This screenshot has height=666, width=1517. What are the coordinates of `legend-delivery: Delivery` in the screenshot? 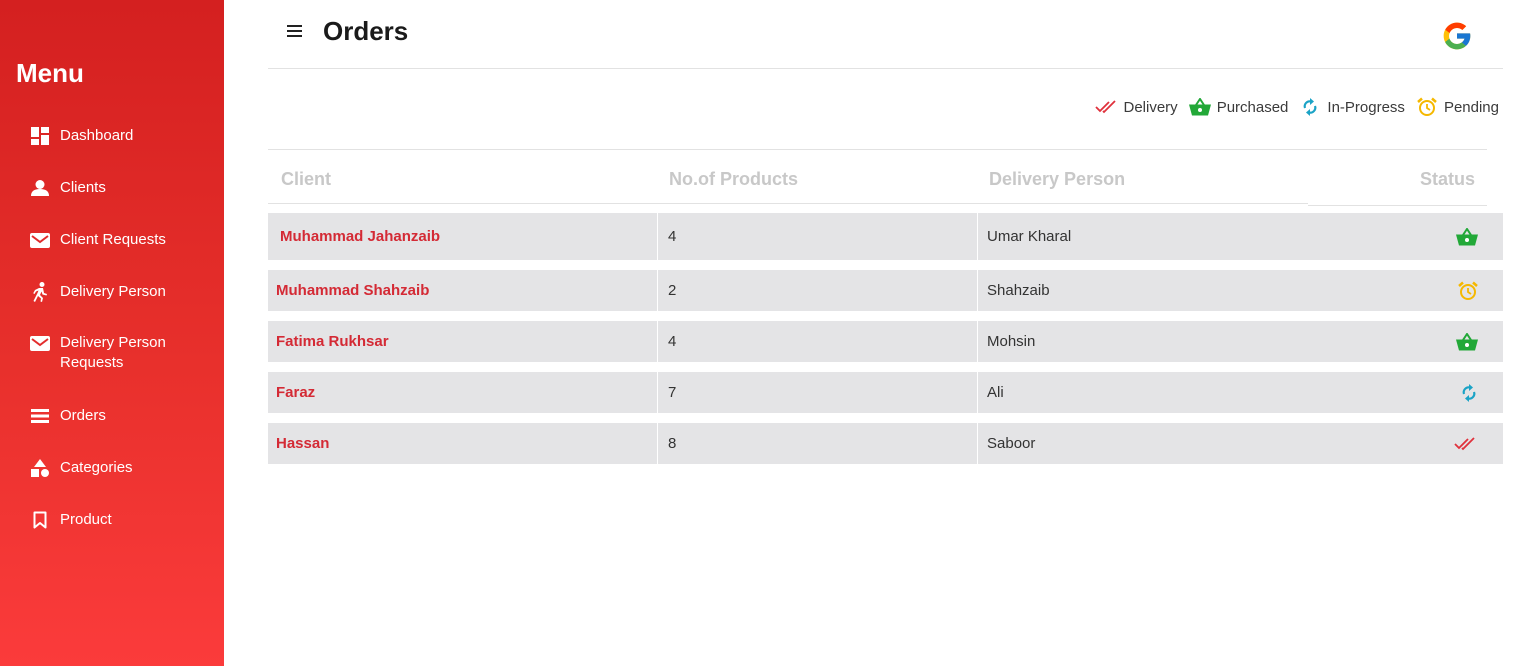 It's located at (1136, 107).